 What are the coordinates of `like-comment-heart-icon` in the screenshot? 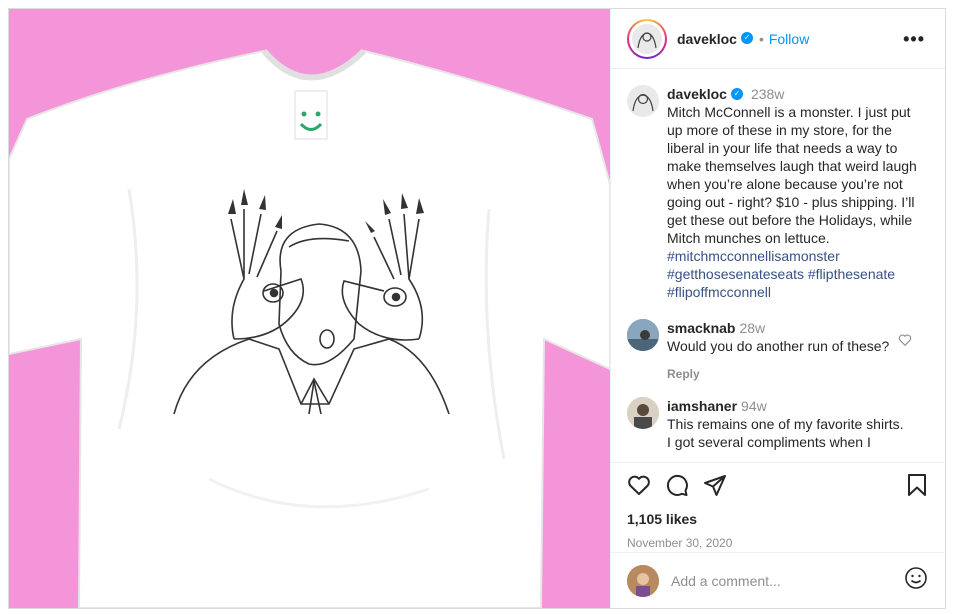 It's located at (905, 342).